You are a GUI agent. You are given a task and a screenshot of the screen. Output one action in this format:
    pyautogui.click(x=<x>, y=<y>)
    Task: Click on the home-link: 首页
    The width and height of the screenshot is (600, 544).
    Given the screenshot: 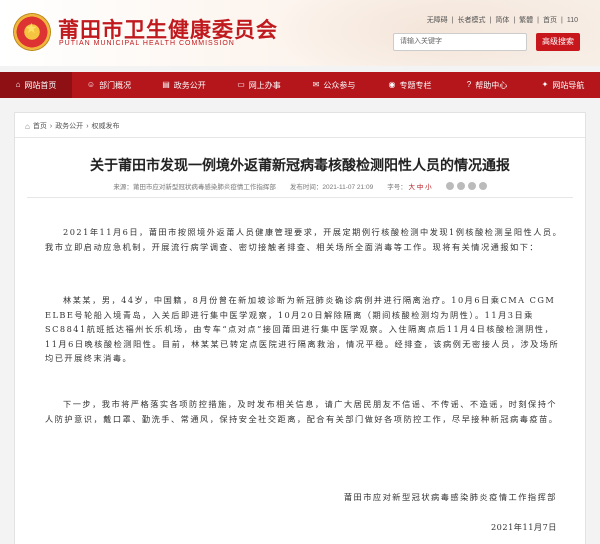 What is the action you would take?
    pyautogui.click(x=550, y=20)
    